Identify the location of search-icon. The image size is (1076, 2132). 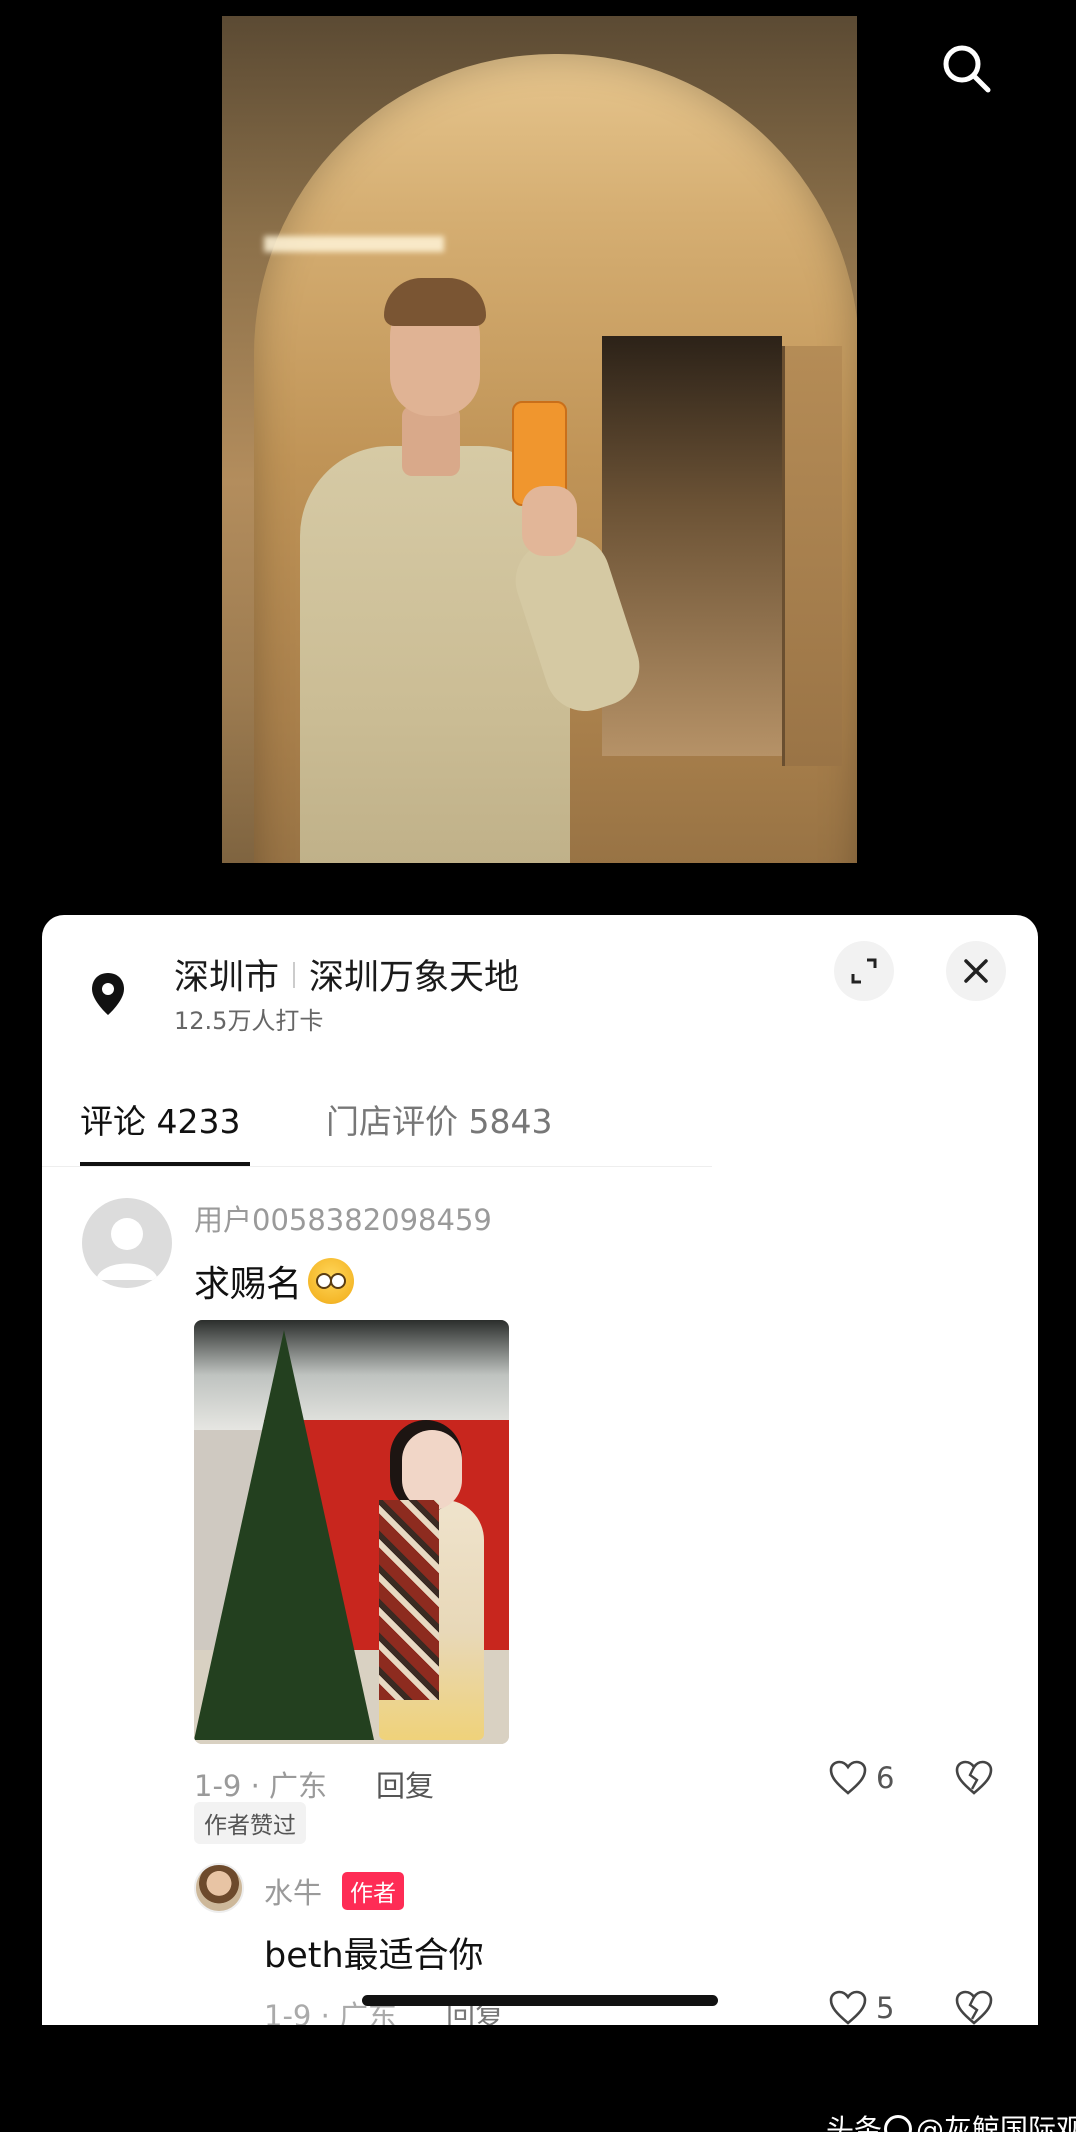
(967, 69).